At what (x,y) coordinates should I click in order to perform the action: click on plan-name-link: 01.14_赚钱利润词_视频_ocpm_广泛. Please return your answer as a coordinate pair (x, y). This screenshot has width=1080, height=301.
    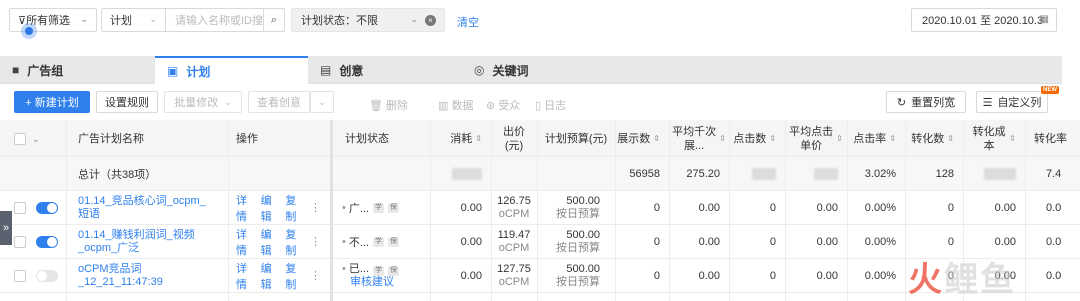
    Looking at the image, I should click on (142, 242).